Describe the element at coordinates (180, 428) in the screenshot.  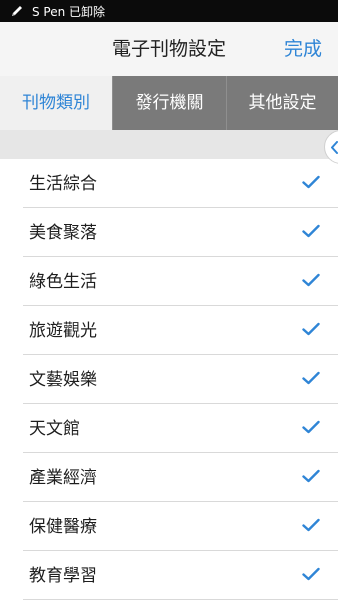
I see `list-item: 天文館` at that location.